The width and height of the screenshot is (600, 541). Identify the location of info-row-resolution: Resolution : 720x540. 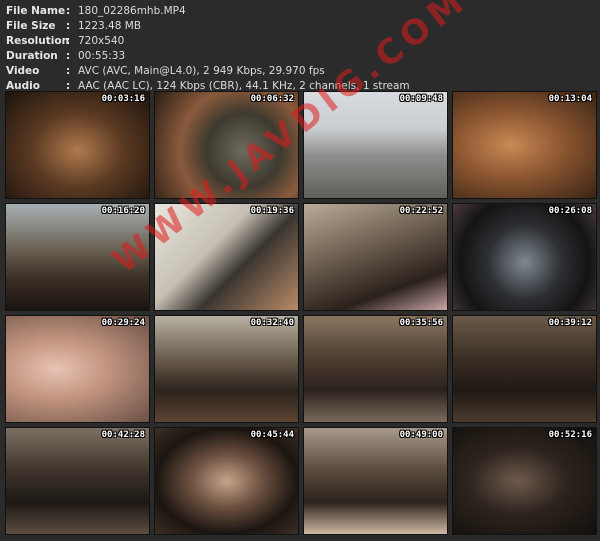
(300, 41).